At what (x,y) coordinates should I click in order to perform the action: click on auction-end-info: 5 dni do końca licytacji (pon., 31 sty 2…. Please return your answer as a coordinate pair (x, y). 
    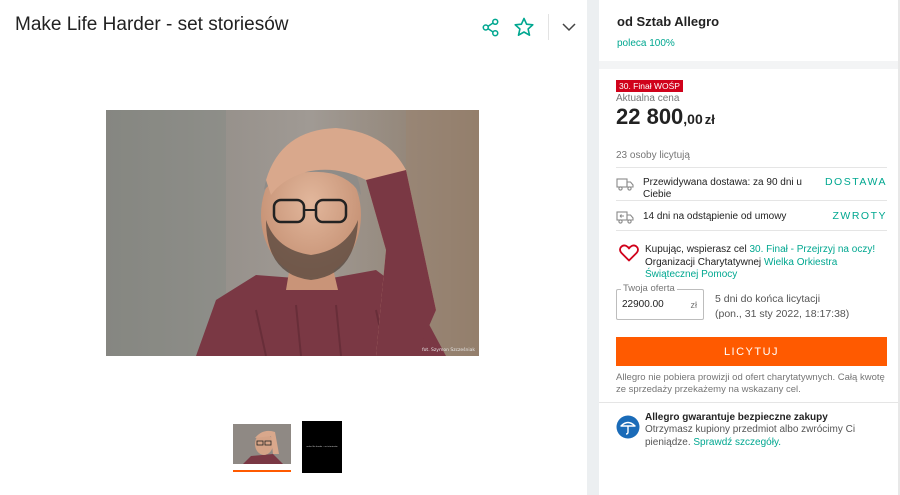
    Looking at the image, I should click on (782, 307).